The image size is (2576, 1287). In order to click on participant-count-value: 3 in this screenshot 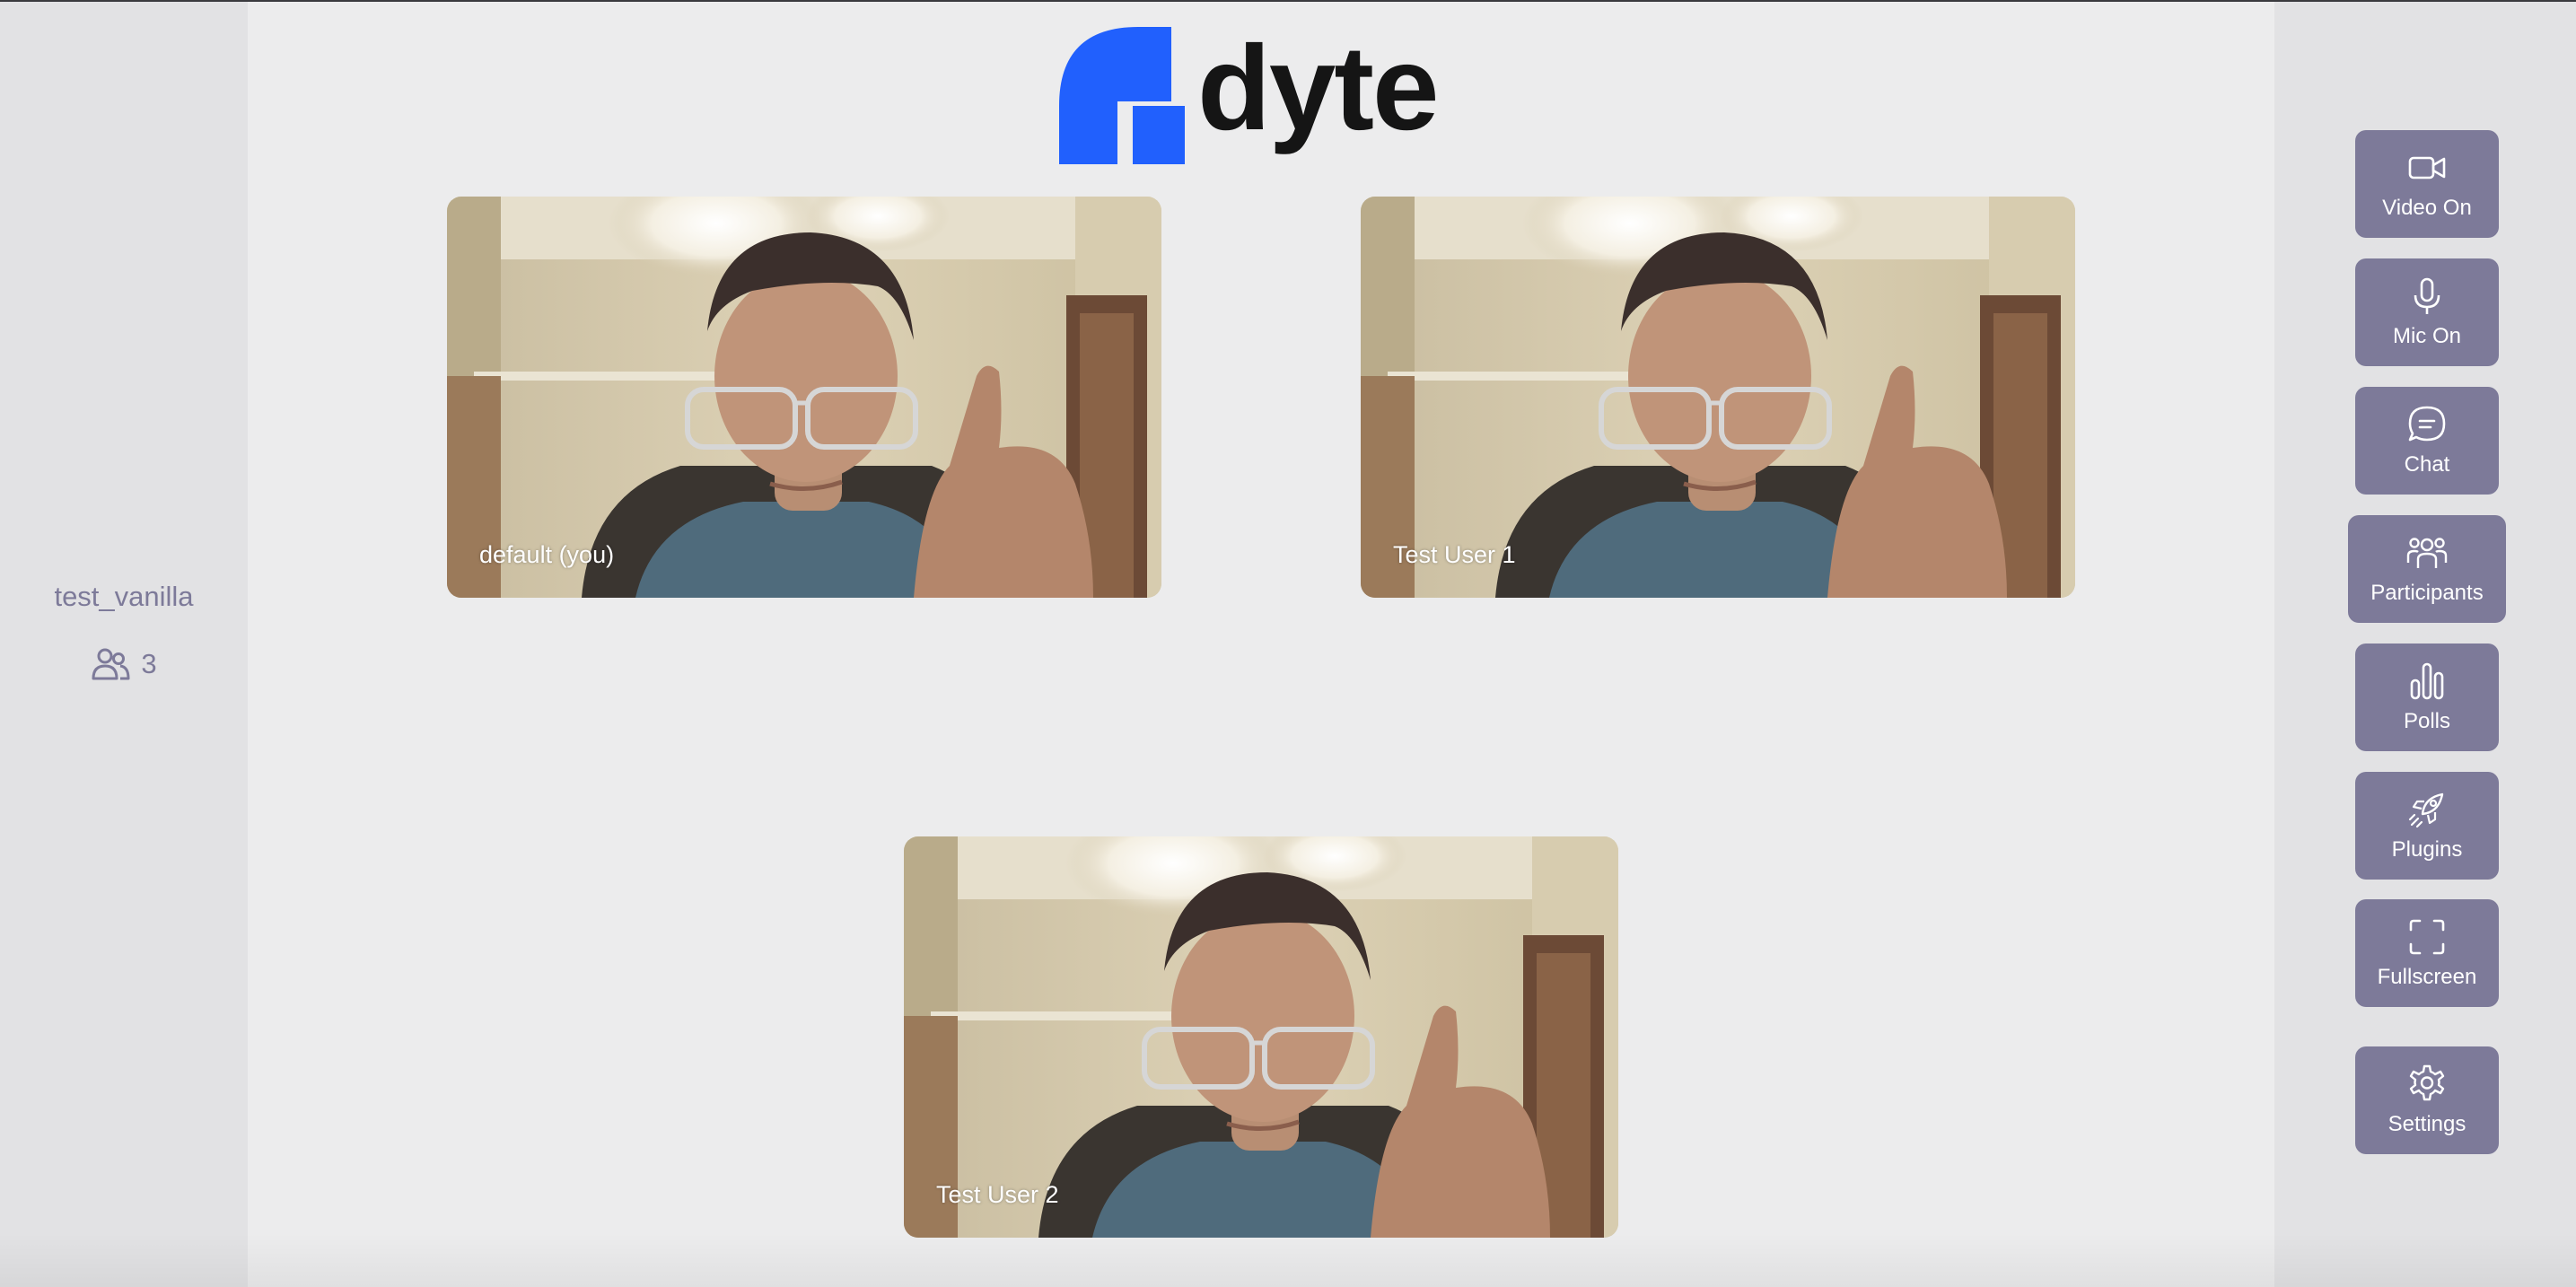, I will do `click(149, 663)`.